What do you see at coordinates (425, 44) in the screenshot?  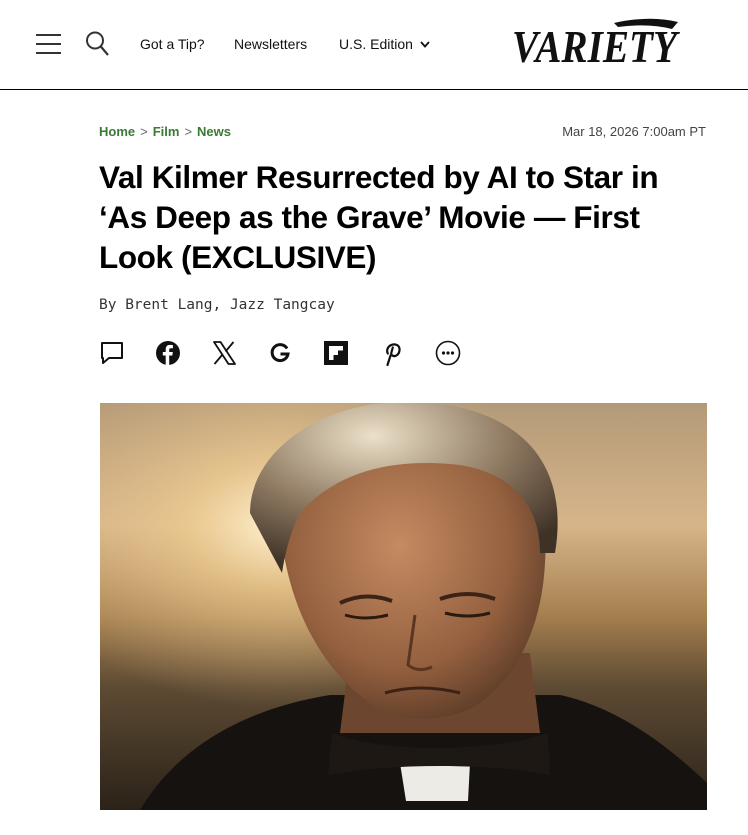 I see `chevron-down-icon` at bounding box center [425, 44].